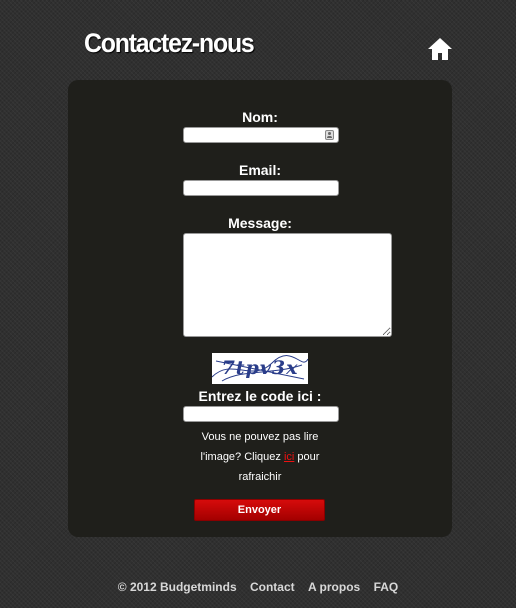  I want to click on footer-link-faq: FAQ, so click(386, 587).